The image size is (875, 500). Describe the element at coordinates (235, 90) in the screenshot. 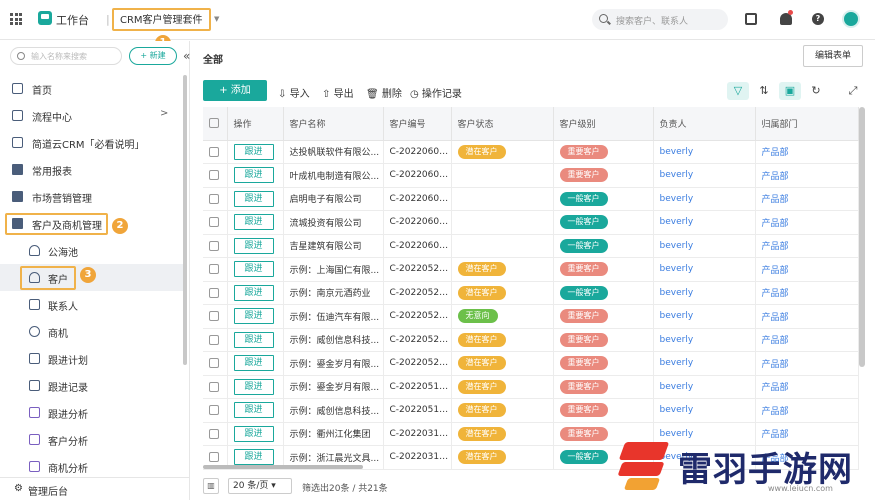

I see `add-button: + 添加` at that location.